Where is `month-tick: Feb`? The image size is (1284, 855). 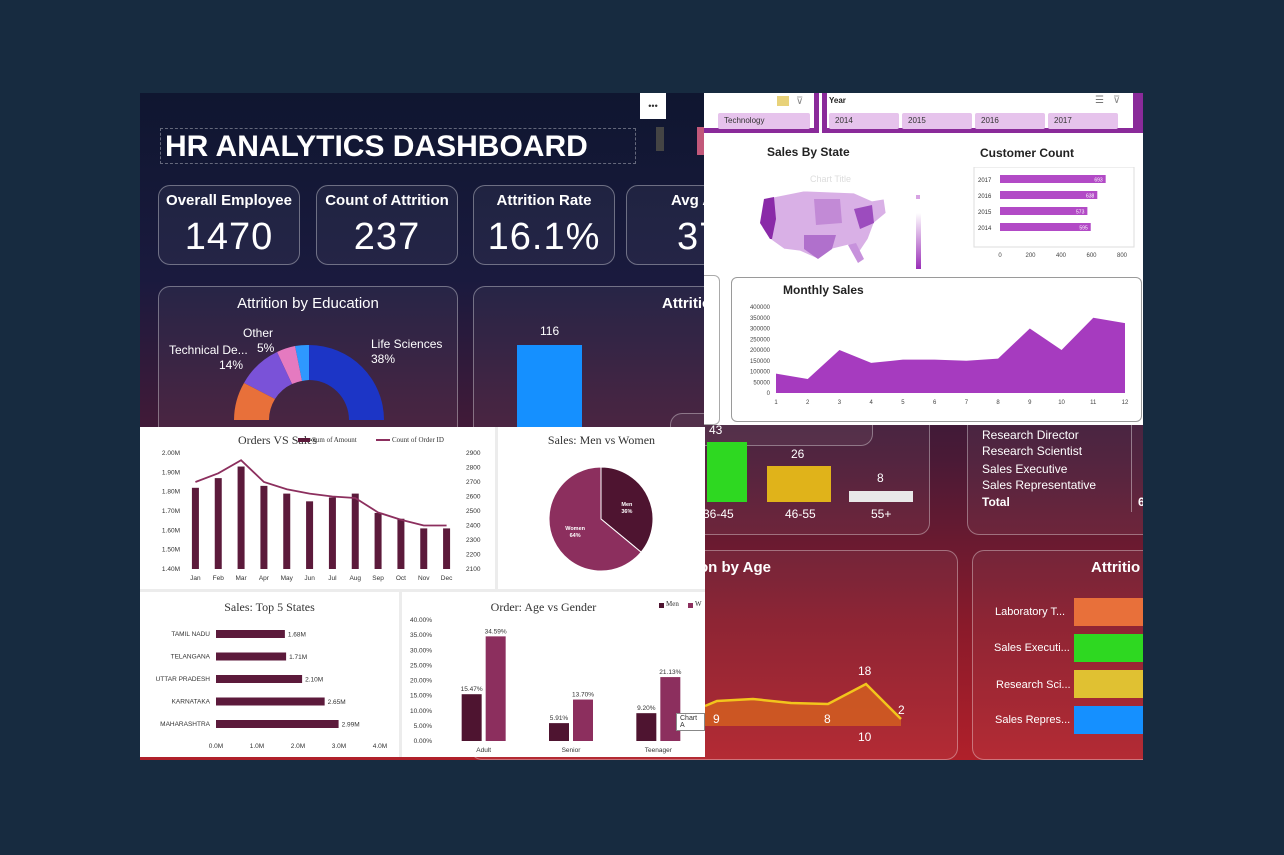
month-tick: Feb is located at coordinates (219, 578).